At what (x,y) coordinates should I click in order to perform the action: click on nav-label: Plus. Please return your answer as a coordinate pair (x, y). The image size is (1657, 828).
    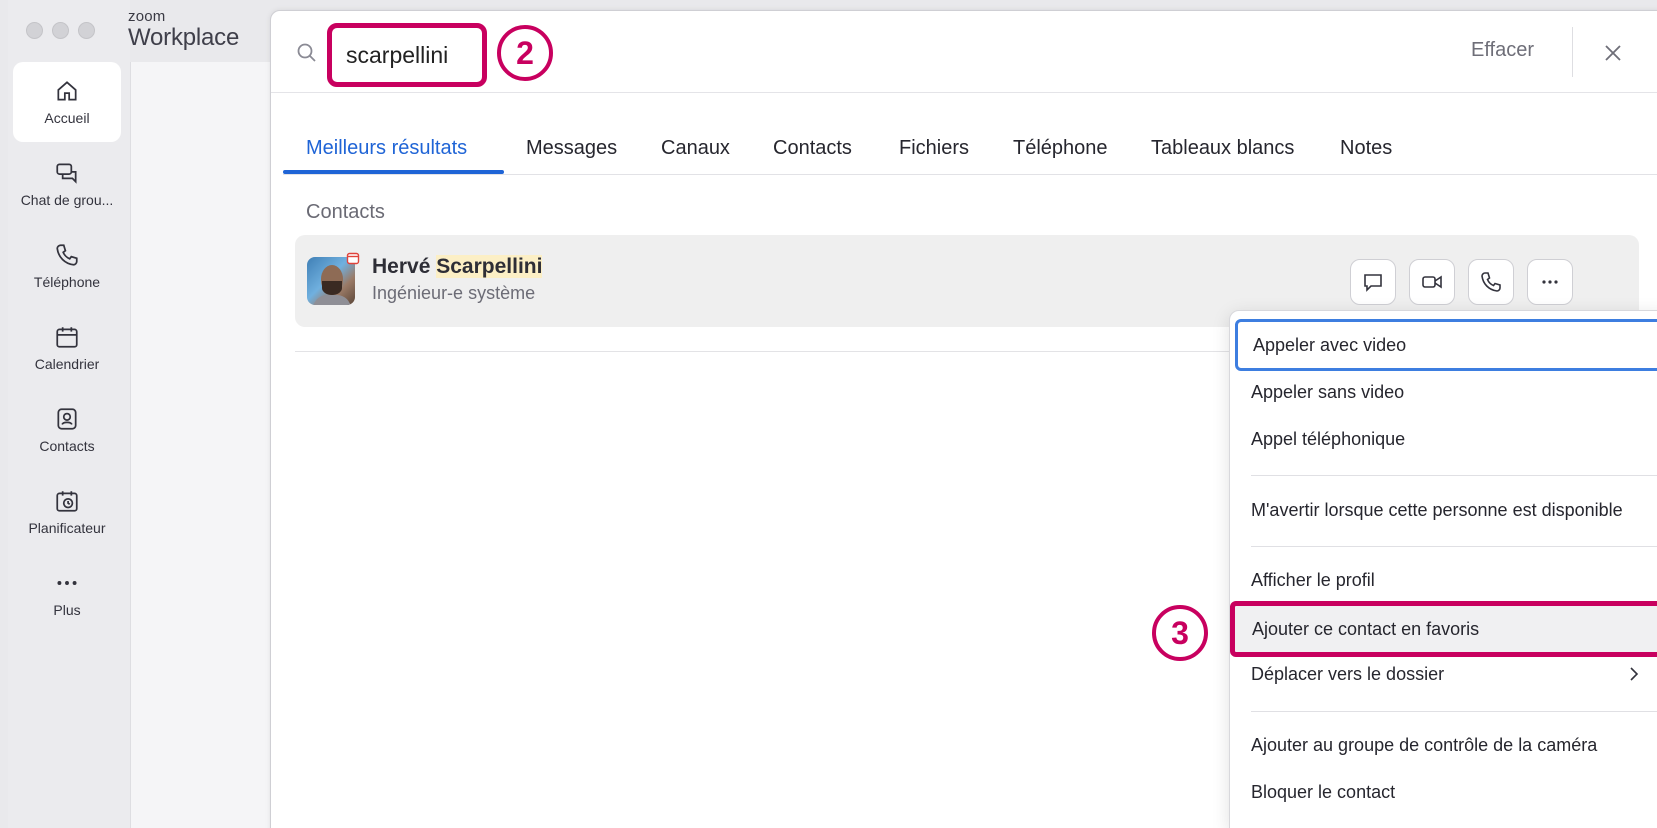
    Looking at the image, I should click on (67, 610).